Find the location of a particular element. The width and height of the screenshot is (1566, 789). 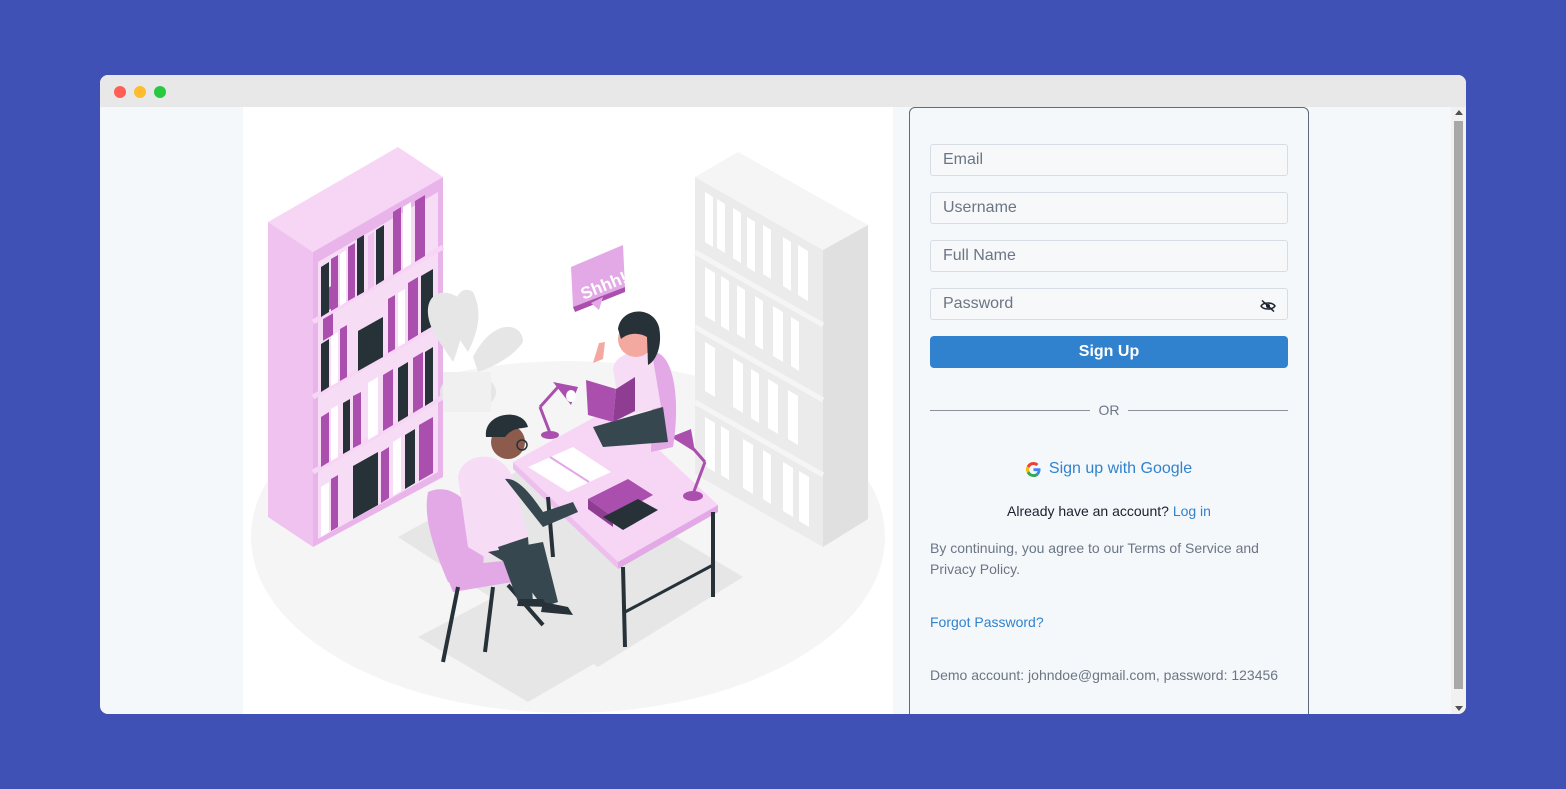

full-name-input is located at coordinates (1109, 256).